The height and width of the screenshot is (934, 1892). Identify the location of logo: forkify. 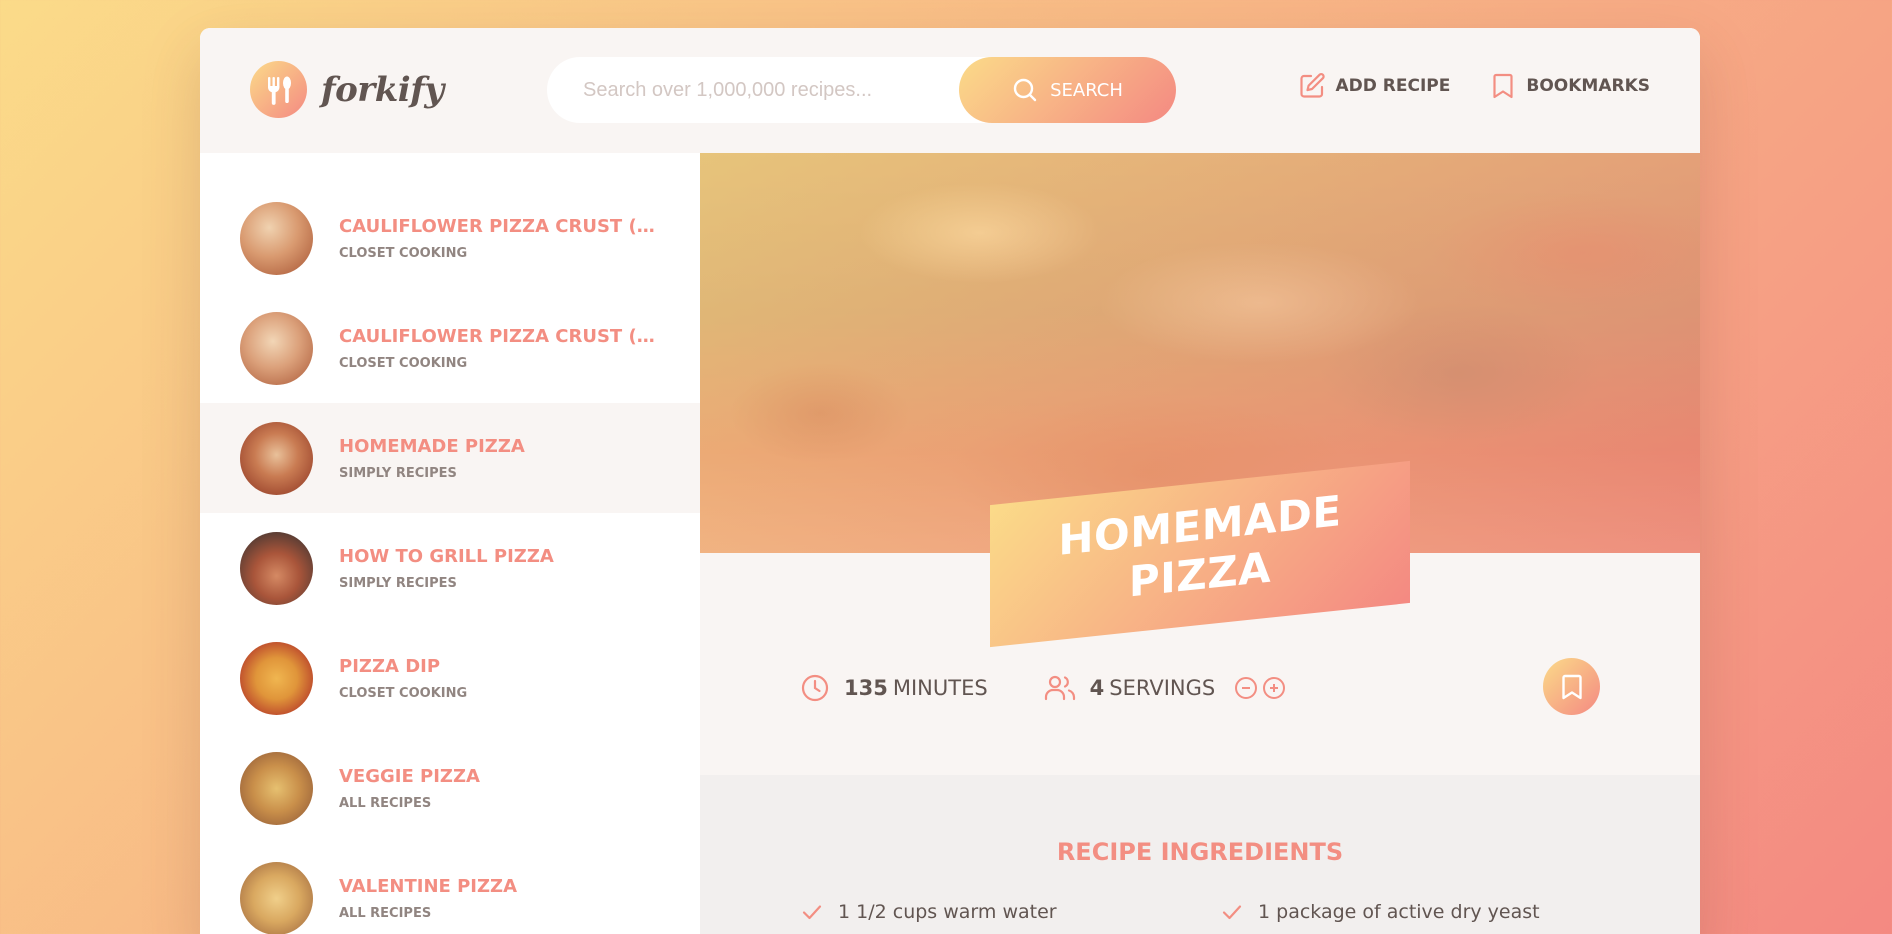
(347, 89).